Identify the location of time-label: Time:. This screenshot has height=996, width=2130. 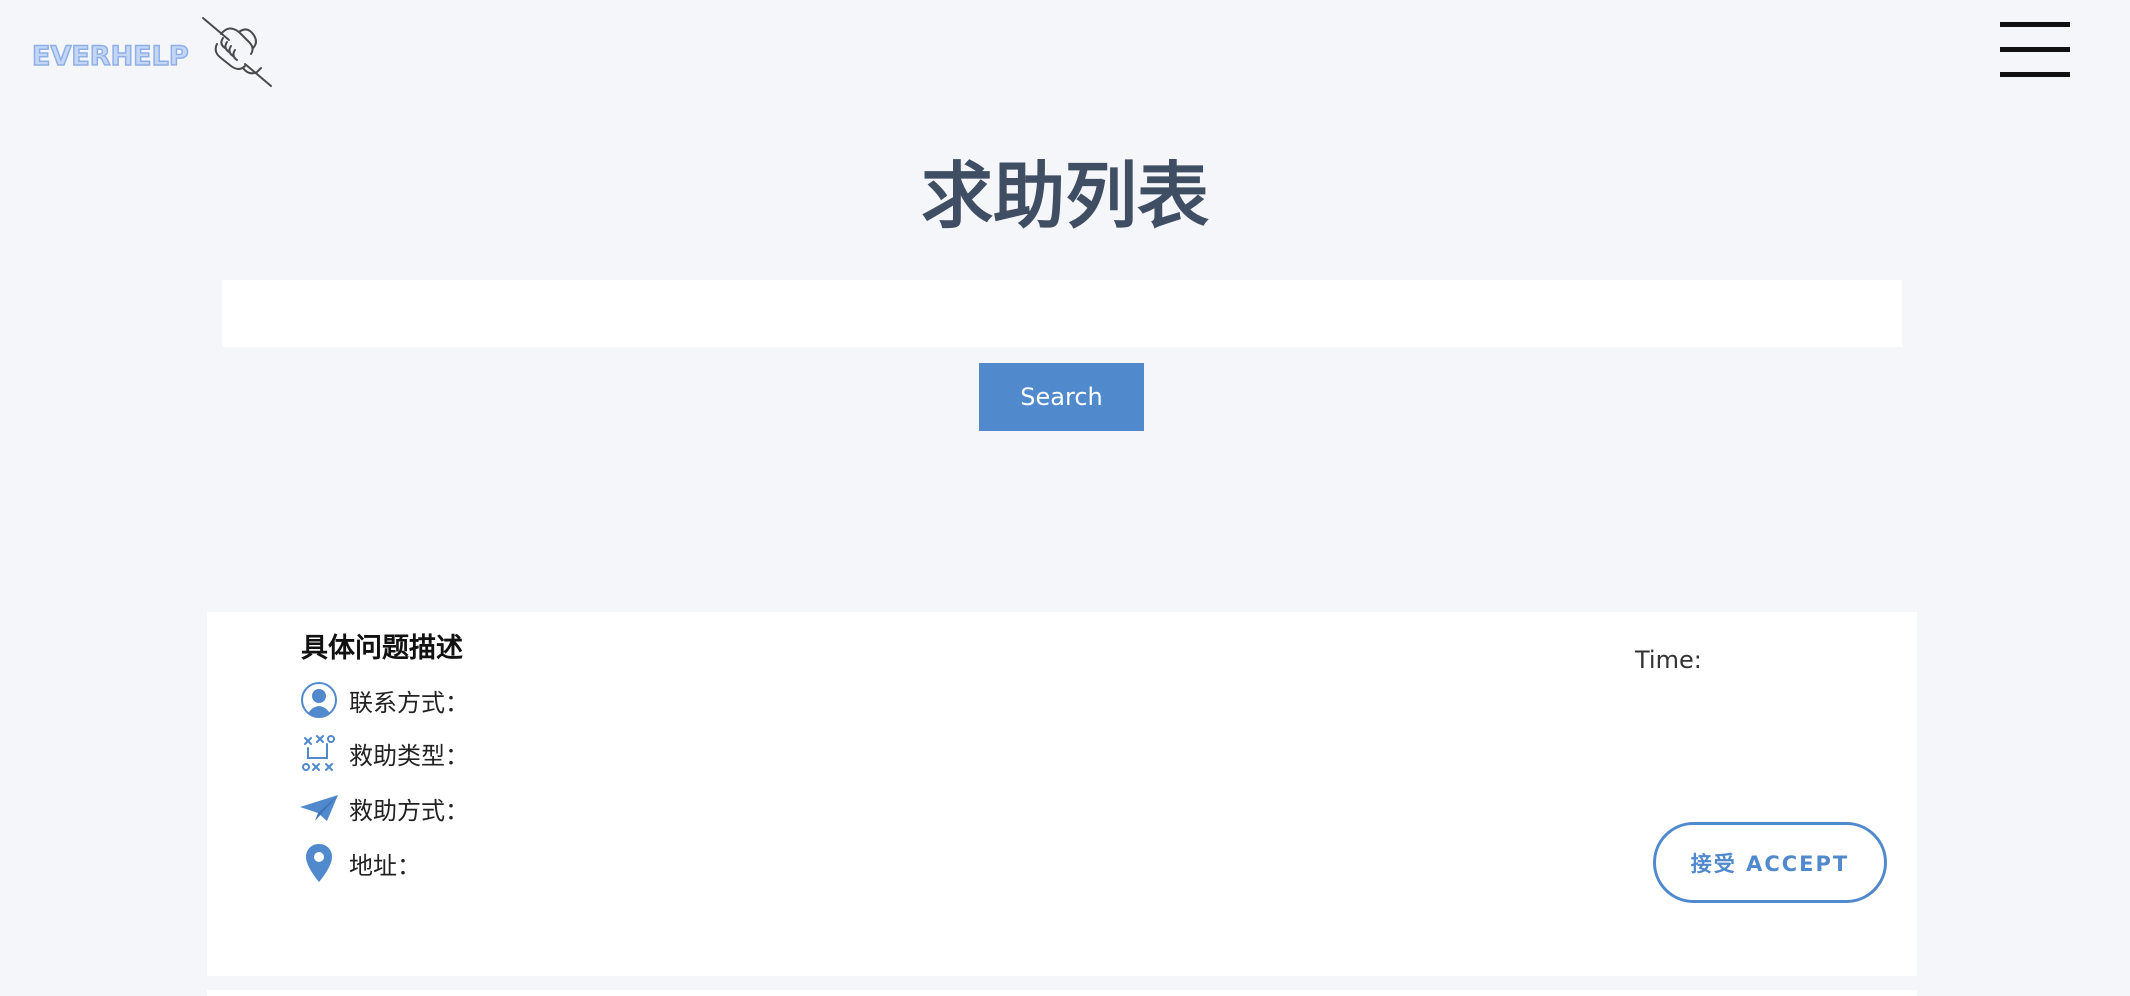
(1668, 660).